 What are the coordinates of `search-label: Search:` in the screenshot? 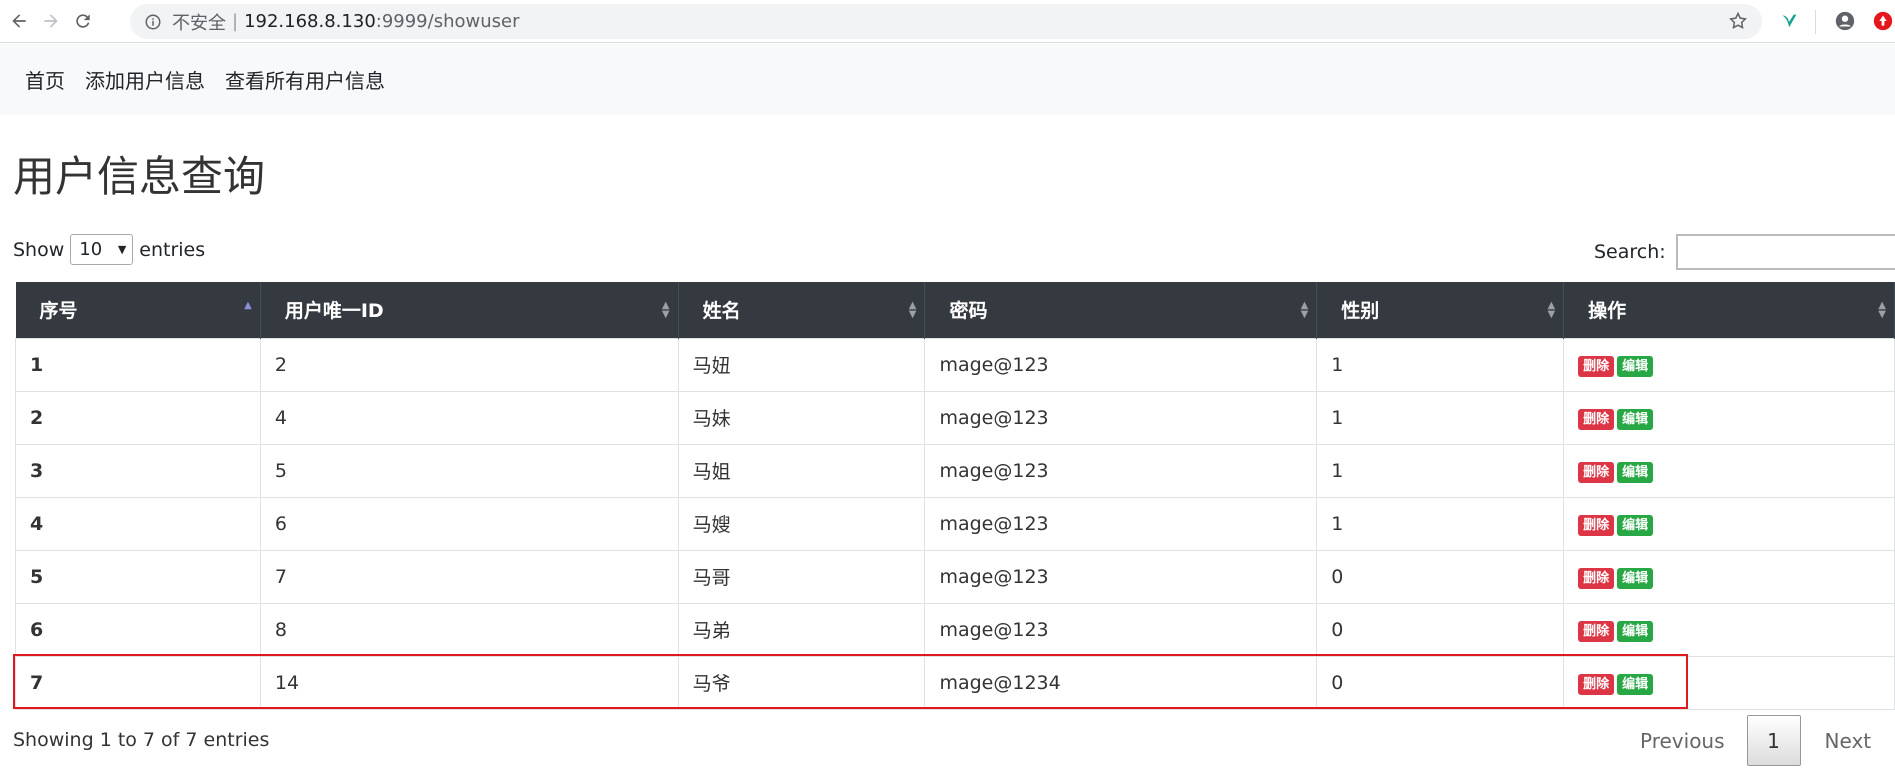 It's located at (1630, 252).